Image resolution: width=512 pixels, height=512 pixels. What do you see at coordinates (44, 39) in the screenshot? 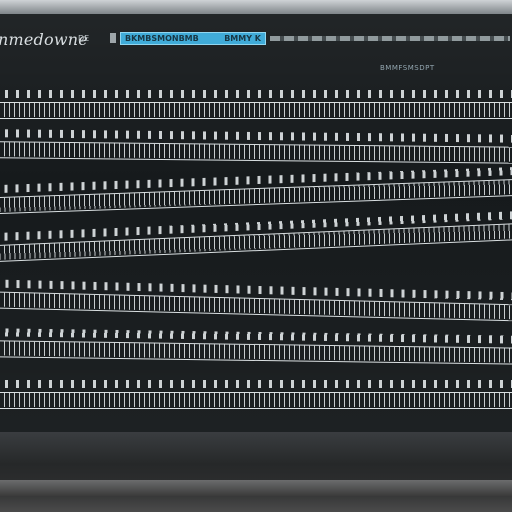
I see `app-title: nmedowne` at bounding box center [44, 39].